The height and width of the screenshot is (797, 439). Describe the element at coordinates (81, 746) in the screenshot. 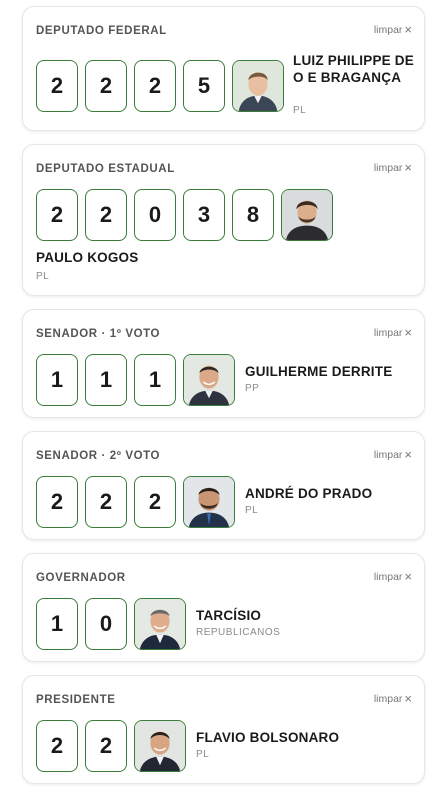

I see `number-digits: 2 2` at that location.